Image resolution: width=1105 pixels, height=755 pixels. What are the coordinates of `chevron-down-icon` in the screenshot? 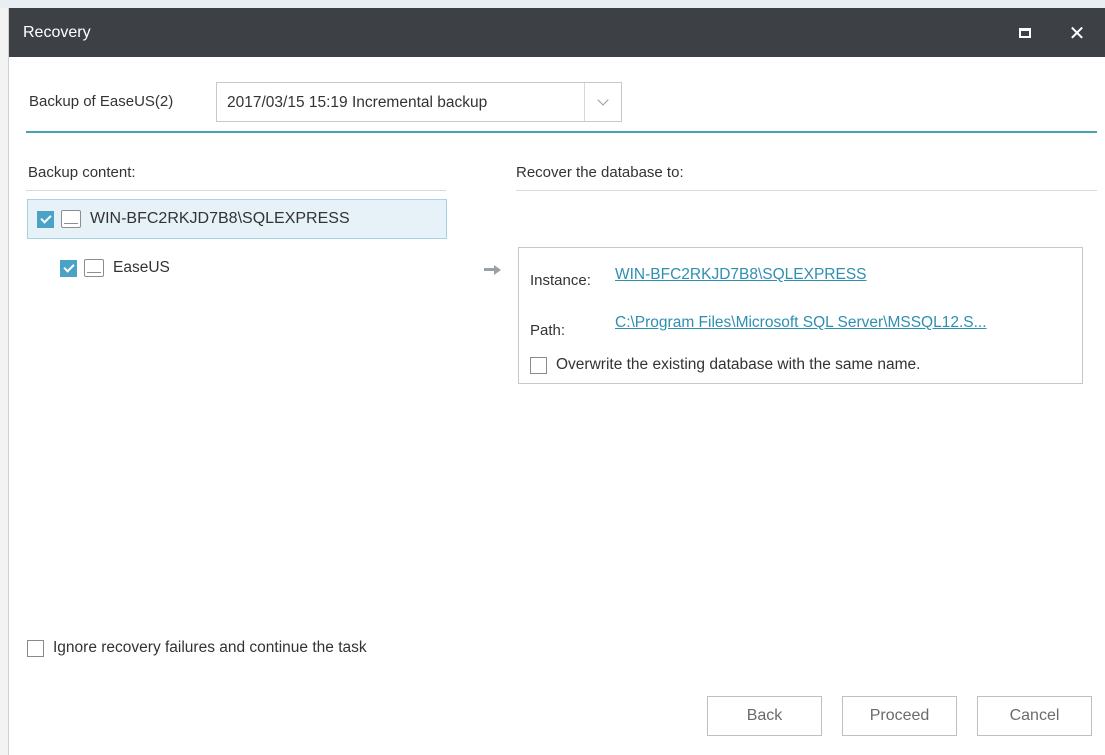 It's located at (603, 100).